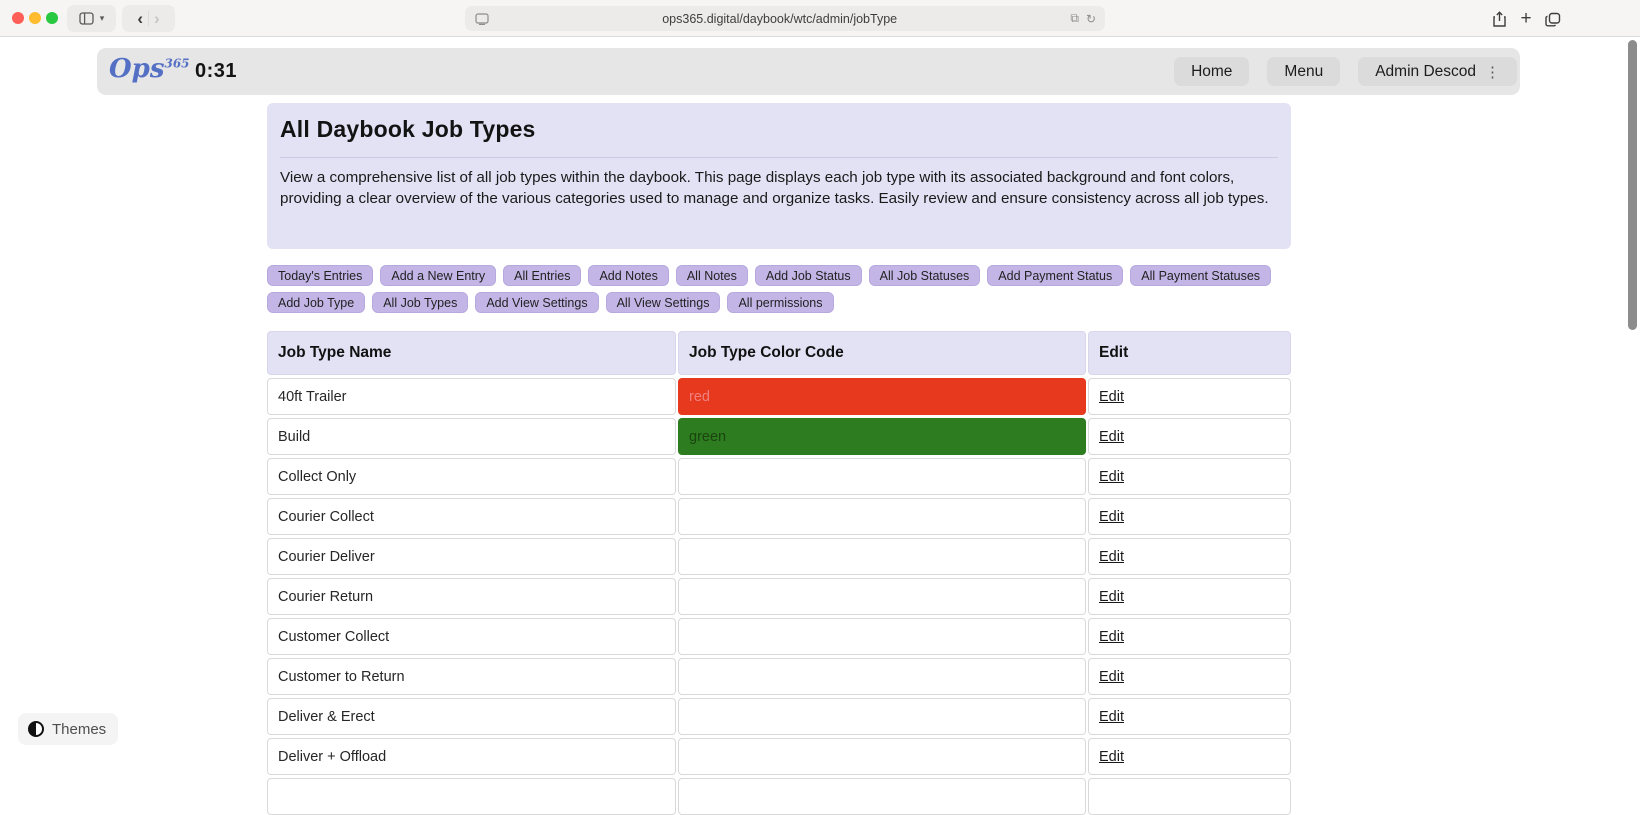  Describe the element at coordinates (471, 756) in the screenshot. I see `job-type-name-cell: Deliver + Offload` at that location.